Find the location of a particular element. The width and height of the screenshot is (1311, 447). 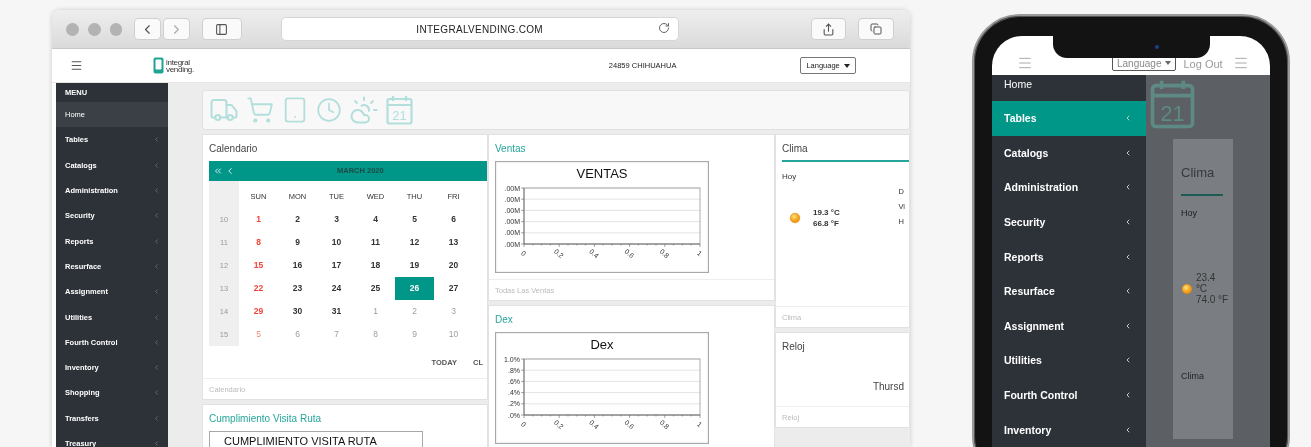

widget-title: Ventas is located at coordinates (510, 149).